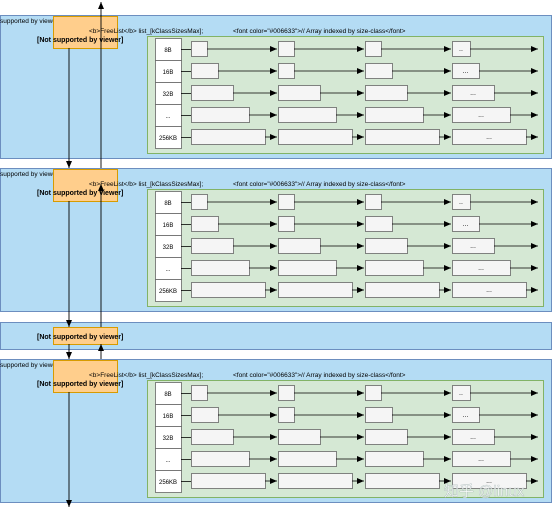 The image size is (553, 513). What do you see at coordinates (80, 337) in the screenshot?
I see `middle-node-label: [Not supported by viewer]` at bounding box center [80, 337].